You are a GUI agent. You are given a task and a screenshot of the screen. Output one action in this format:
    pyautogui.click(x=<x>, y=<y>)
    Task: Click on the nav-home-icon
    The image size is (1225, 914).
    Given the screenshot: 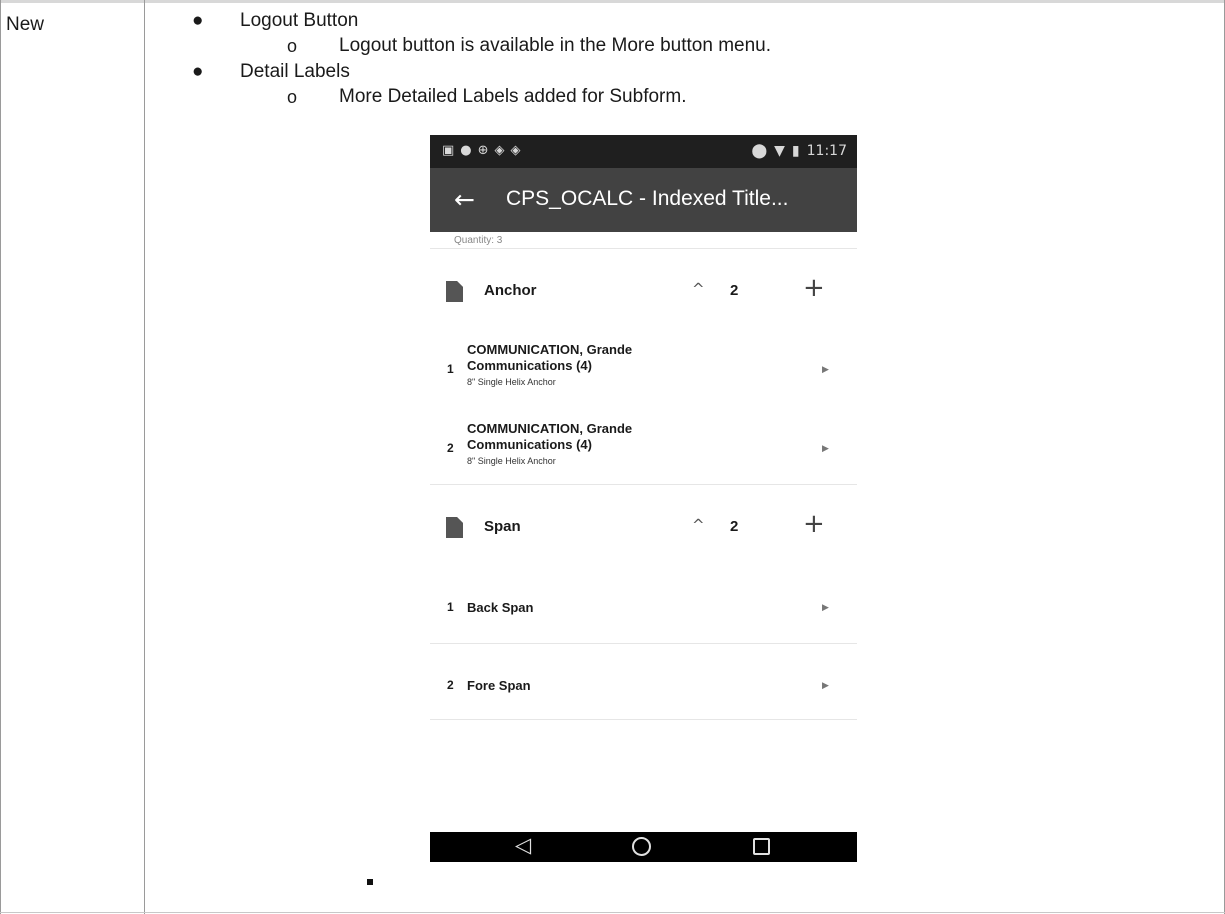 What is the action you would take?
    pyautogui.click(x=641, y=846)
    